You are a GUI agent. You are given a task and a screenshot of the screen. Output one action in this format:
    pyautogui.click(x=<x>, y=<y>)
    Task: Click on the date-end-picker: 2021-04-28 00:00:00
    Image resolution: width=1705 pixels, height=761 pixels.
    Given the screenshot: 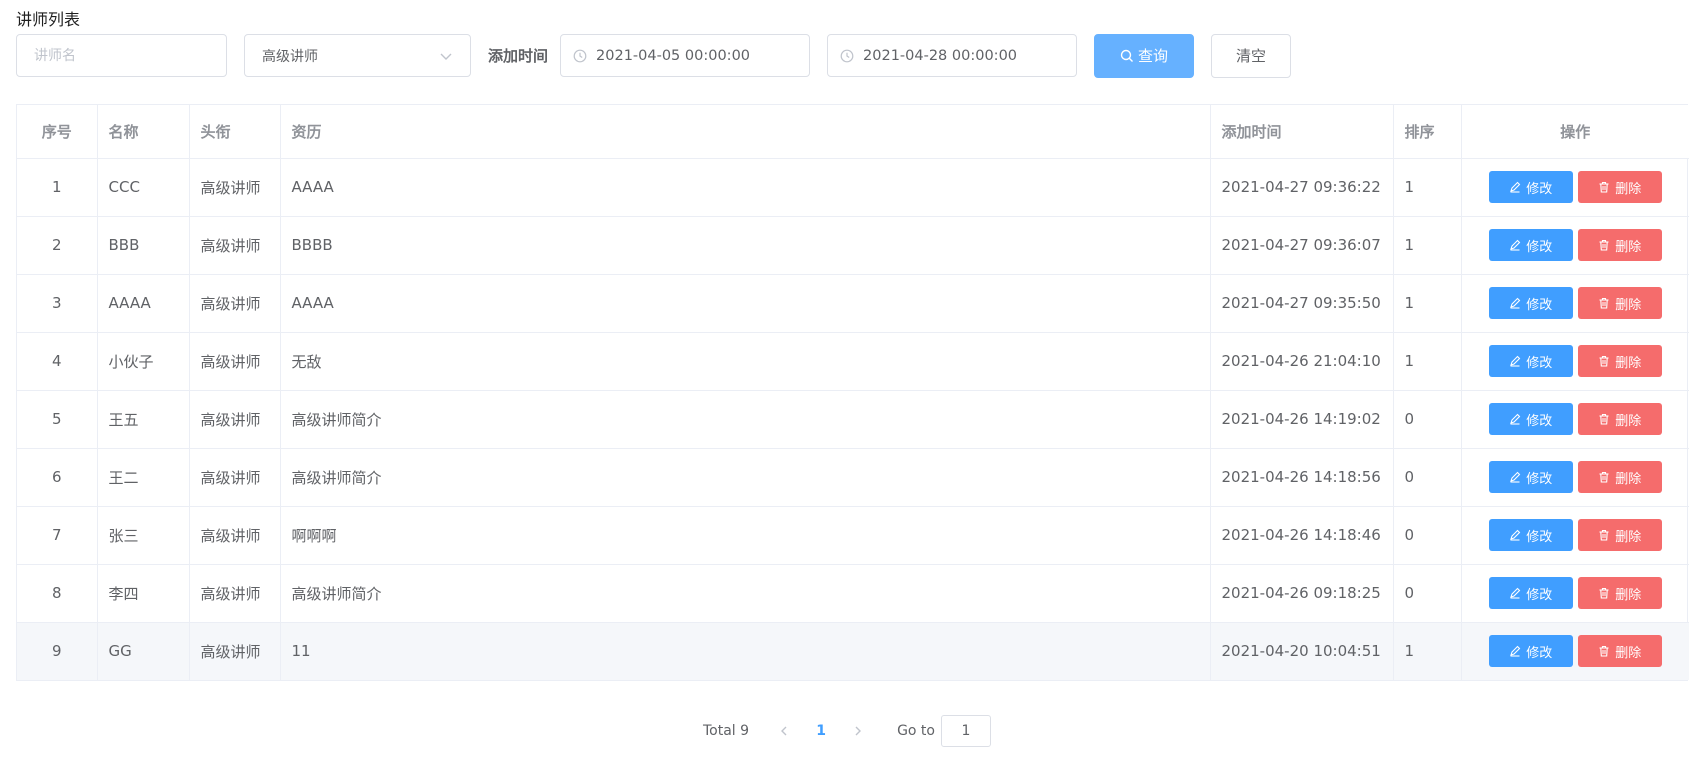 What is the action you would take?
    pyautogui.click(x=952, y=55)
    